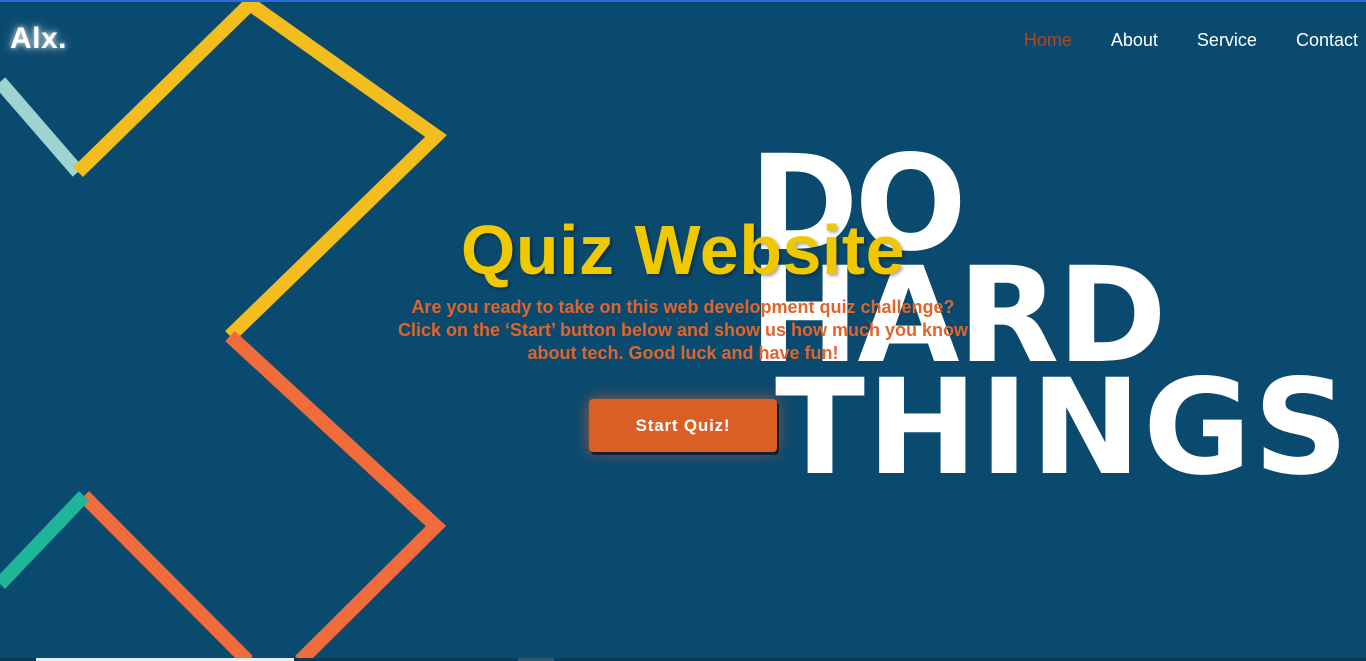  Describe the element at coordinates (166, 576) in the screenshot. I see `orange-stripe-lower` at that location.